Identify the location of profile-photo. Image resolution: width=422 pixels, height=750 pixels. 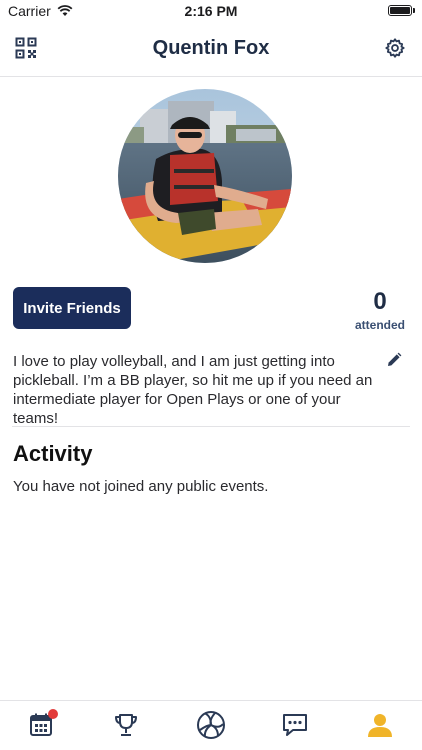
(205, 176).